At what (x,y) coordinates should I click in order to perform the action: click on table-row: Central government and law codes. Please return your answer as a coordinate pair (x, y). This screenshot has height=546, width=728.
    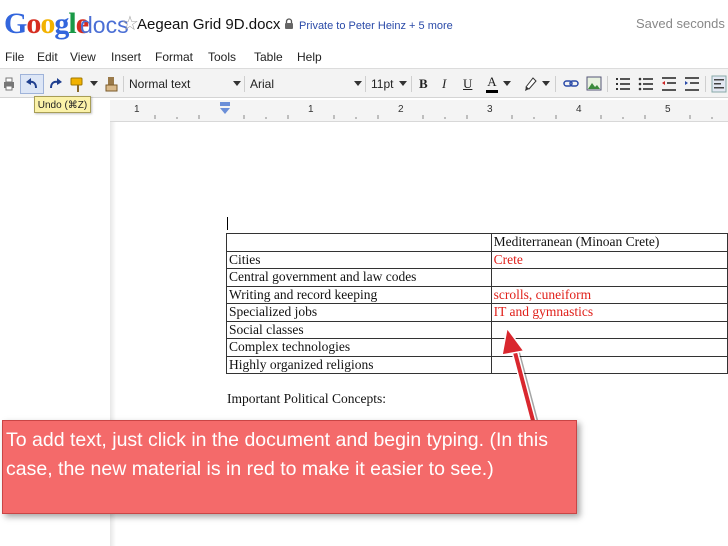
    Looking at the image, I should click on (477, 277).